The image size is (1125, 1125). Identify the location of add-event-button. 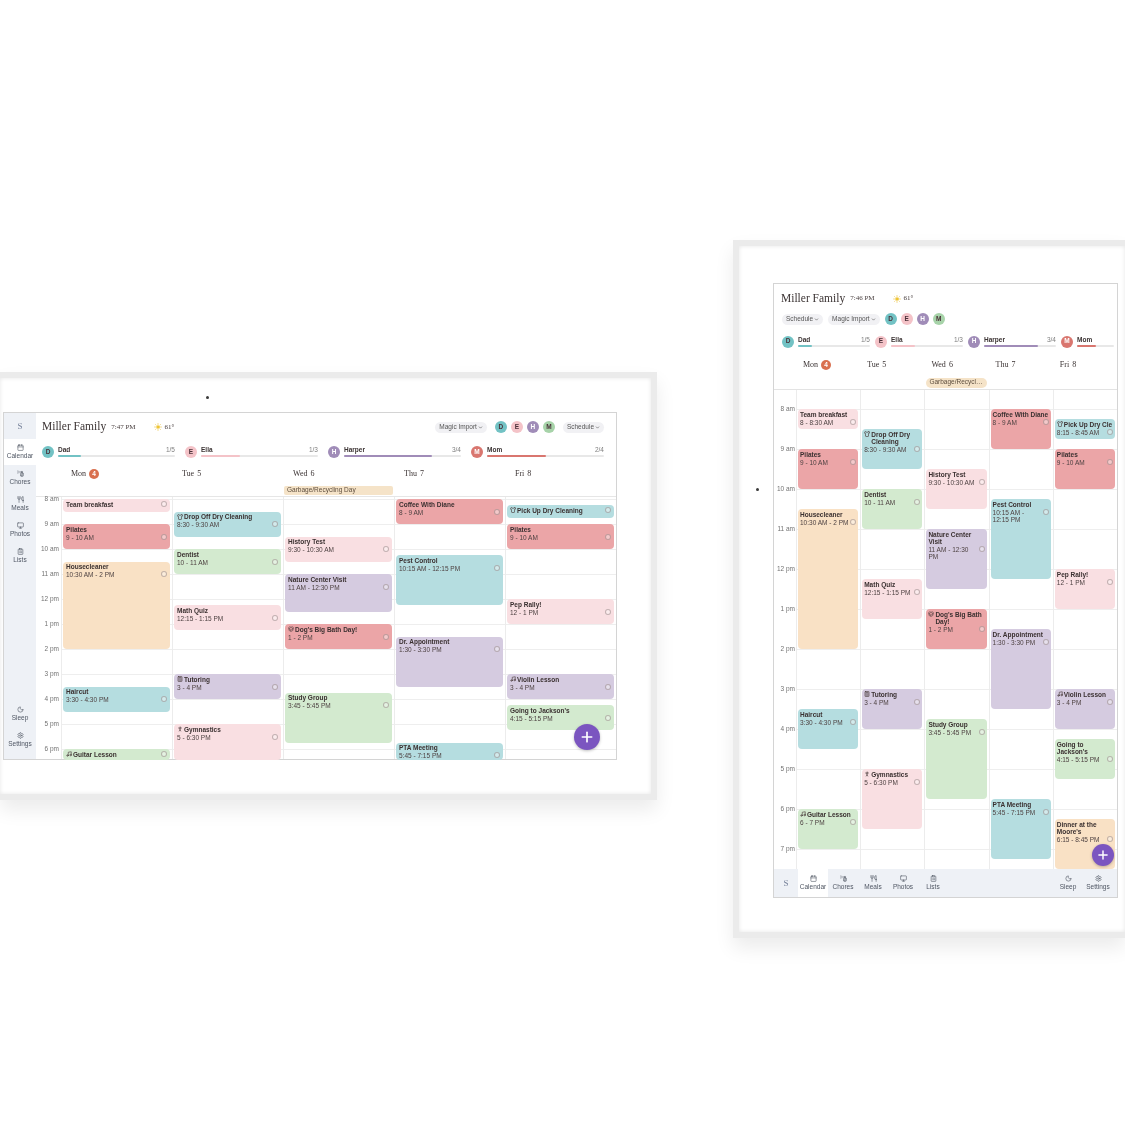
(587, 737).